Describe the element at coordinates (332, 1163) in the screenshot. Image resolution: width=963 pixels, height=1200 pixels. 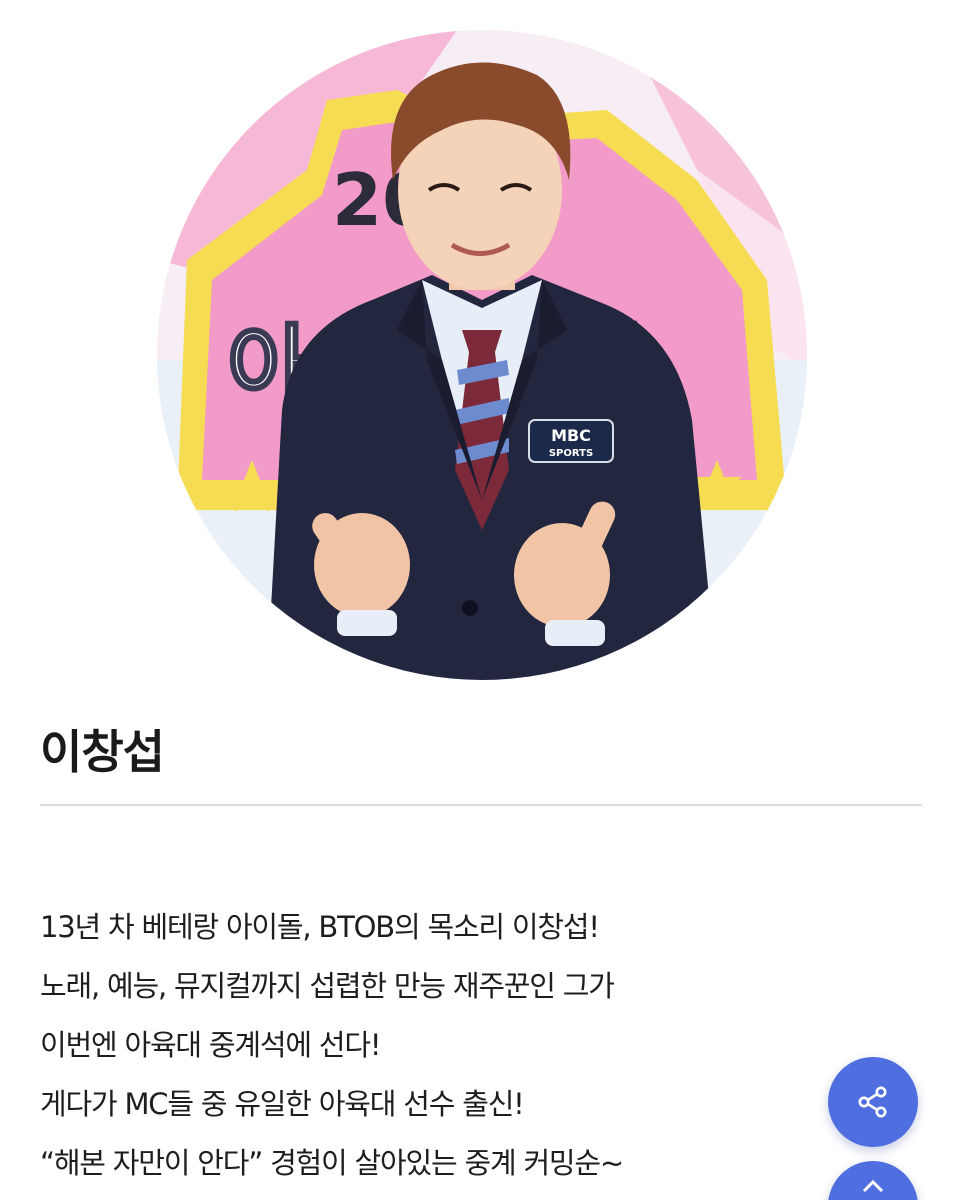
I see `description-line: “해본 자만이 안다” 경험이 살아있는 중계 커밍순~` at that location.